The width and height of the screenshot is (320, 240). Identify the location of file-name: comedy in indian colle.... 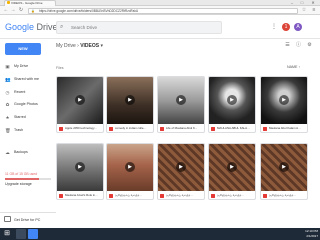
(130, 128).